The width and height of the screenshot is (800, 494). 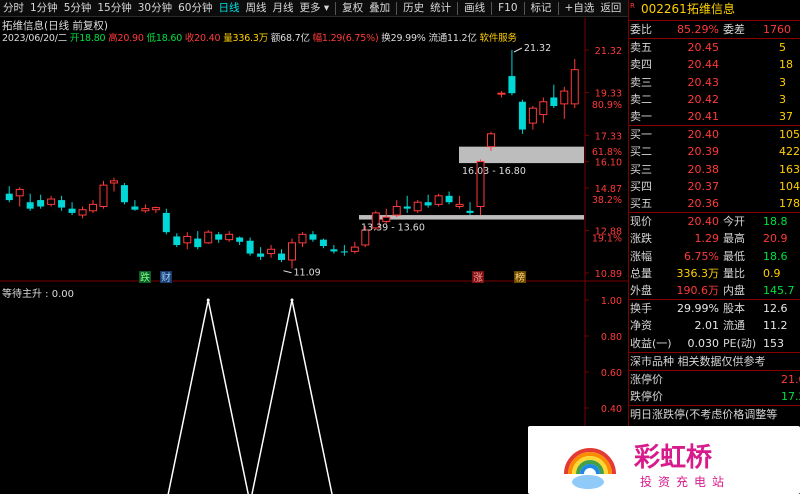 What do you see at coordinates (714, 290) in the screenshot?
I see `quote-stat-4: 外盘 190.6万 内盘 145.7` at bounding box center [714, 290].